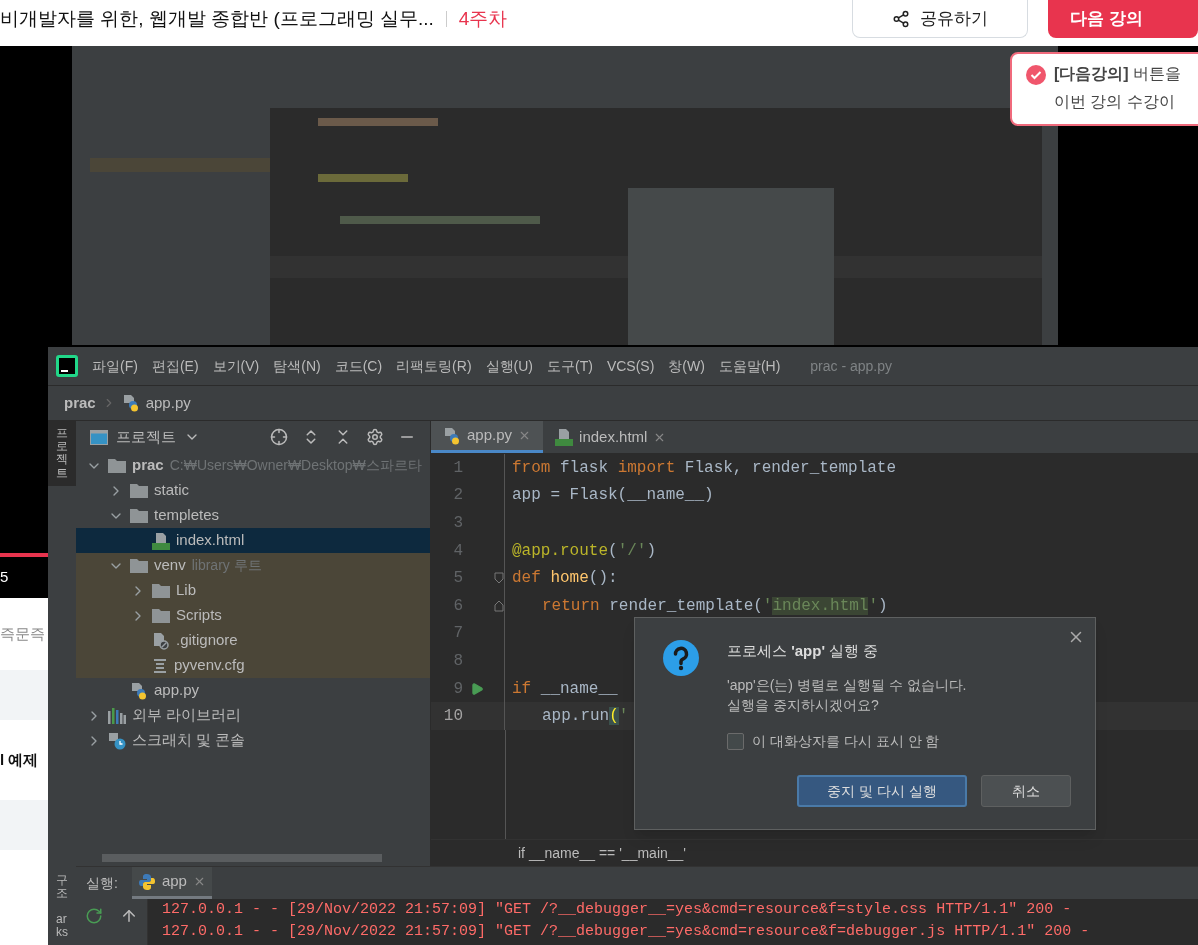 This screenshot has width=1198, height=945. I want to click on week-label: 4주차, so click(483, 18).